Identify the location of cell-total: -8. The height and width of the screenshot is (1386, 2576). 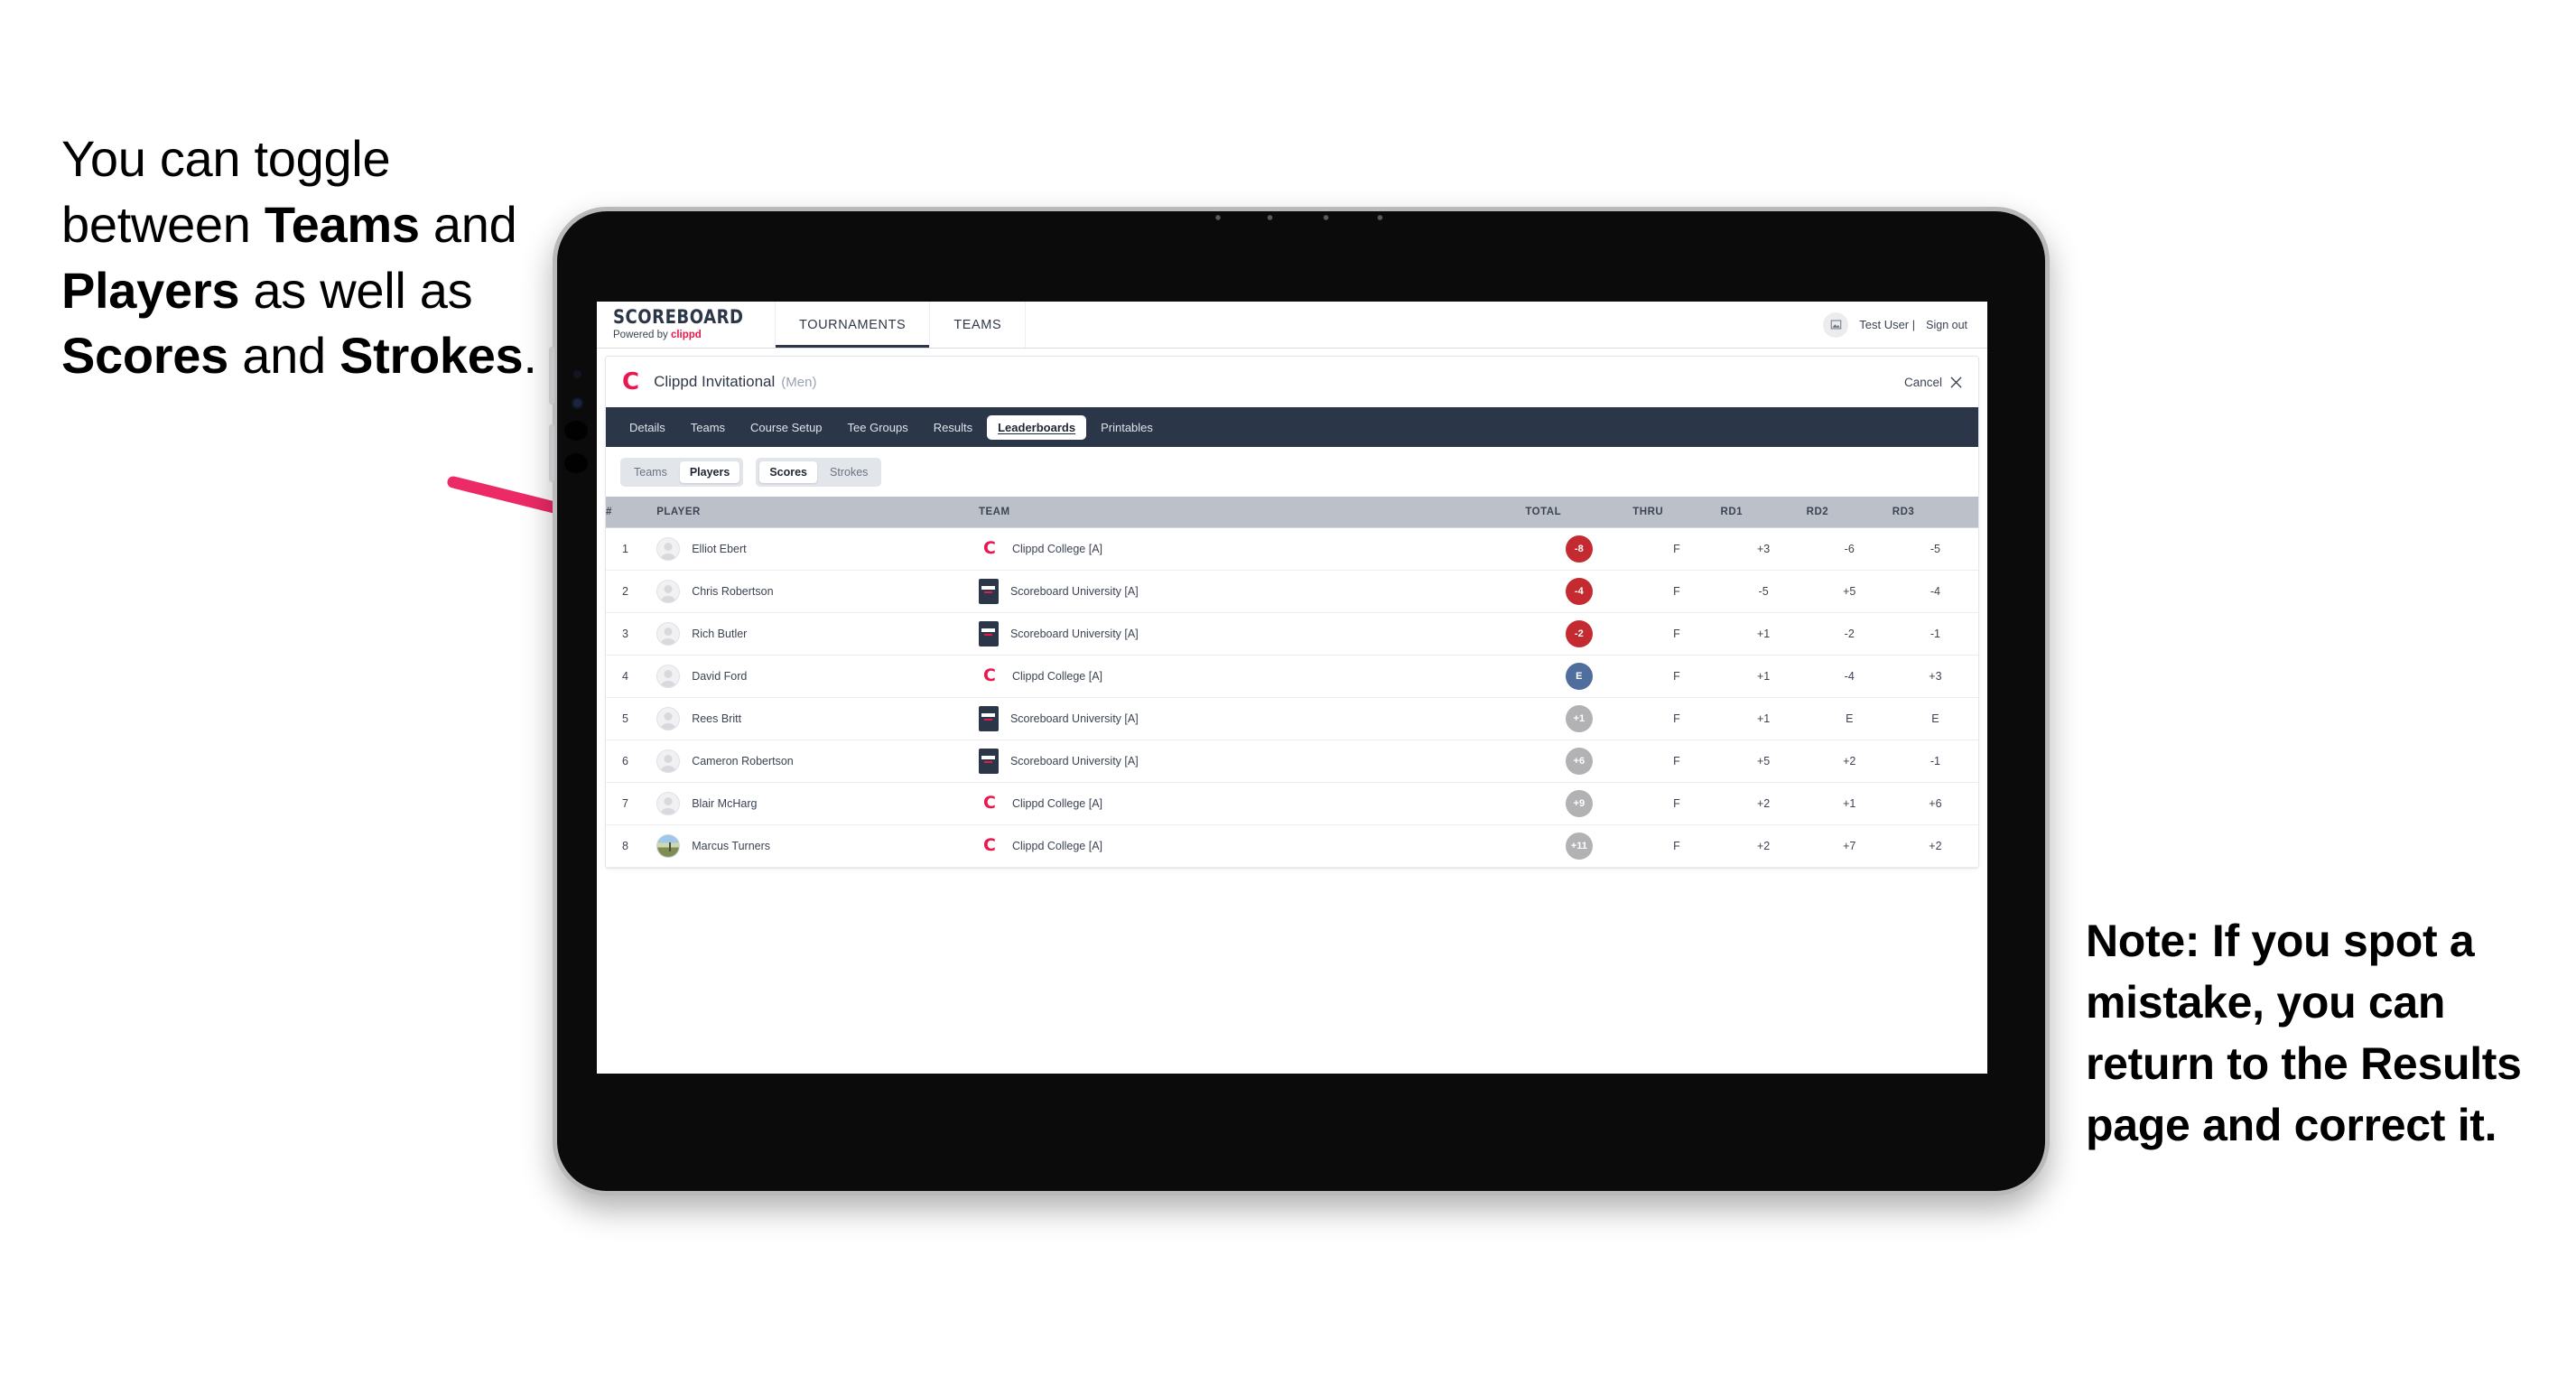
(1579, 548).